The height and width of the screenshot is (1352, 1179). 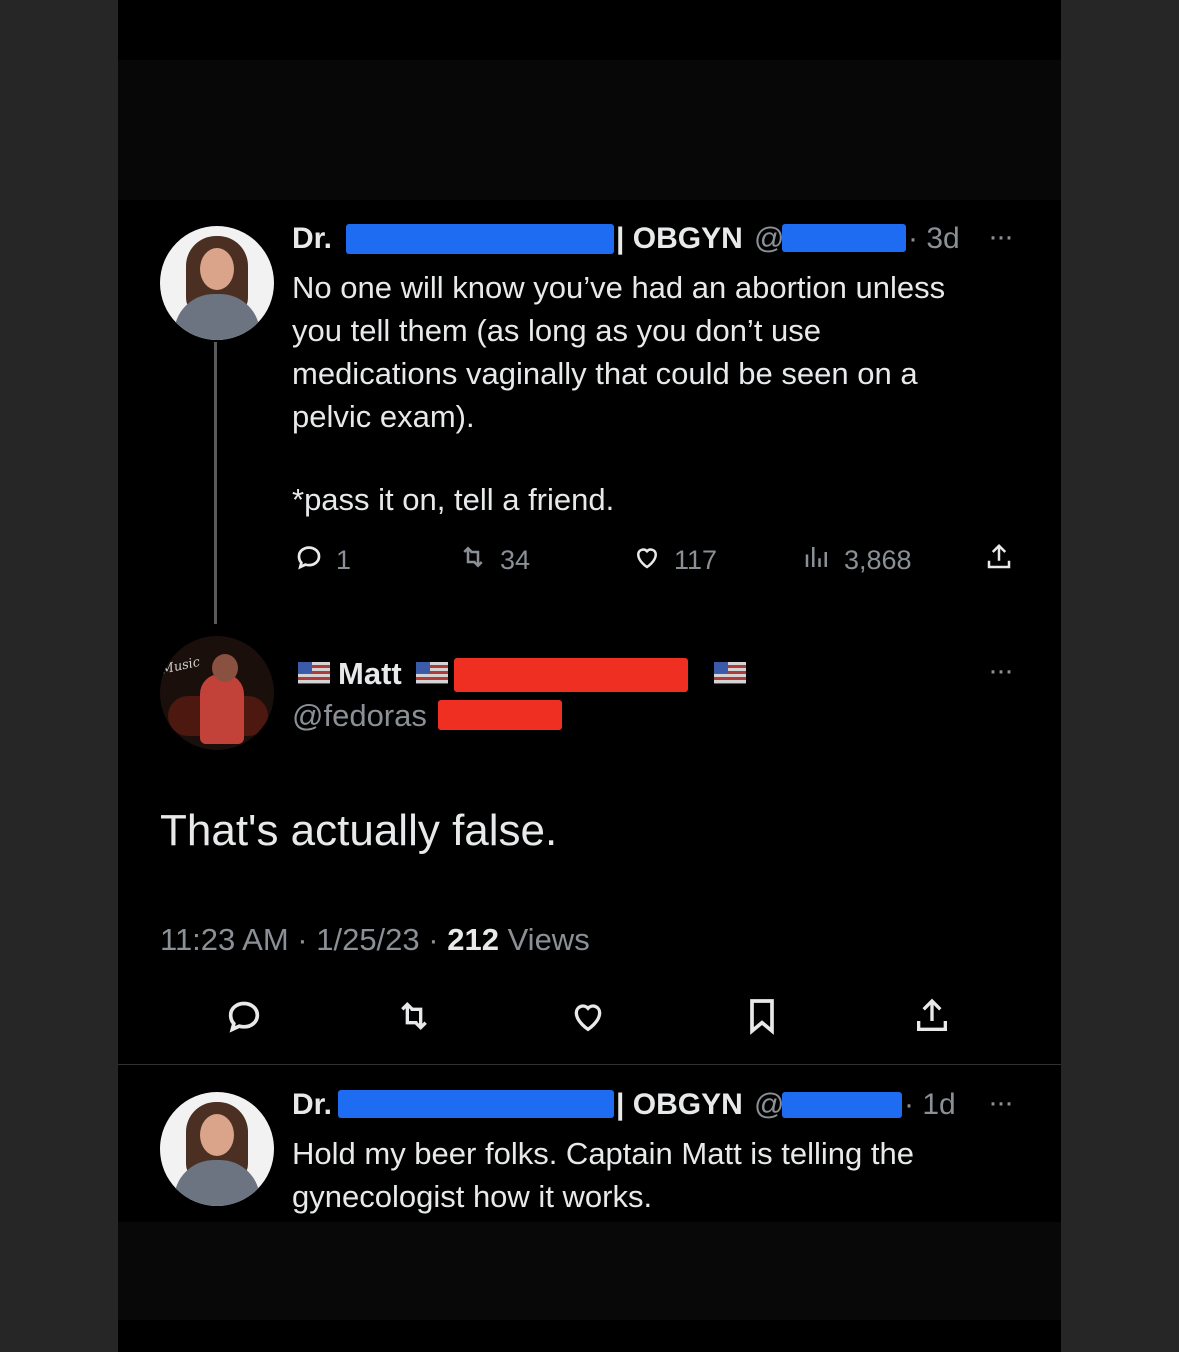 What do you see at coordinates (696, 560) in the screenshot?
I see `like-count: 117` at bounding box center [696, 560].